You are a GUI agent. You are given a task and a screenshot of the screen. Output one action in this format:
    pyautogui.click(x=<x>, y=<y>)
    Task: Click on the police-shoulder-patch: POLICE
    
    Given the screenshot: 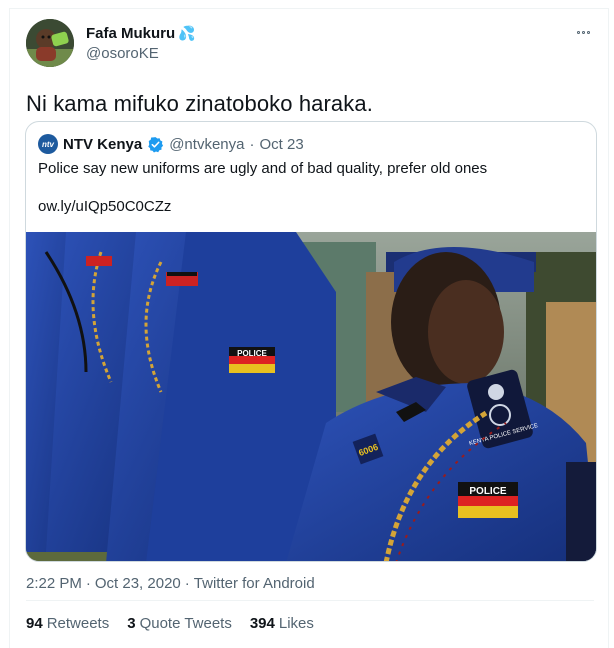 What is the action you would take?
    pyautogui.click(x=488, y=491)
    